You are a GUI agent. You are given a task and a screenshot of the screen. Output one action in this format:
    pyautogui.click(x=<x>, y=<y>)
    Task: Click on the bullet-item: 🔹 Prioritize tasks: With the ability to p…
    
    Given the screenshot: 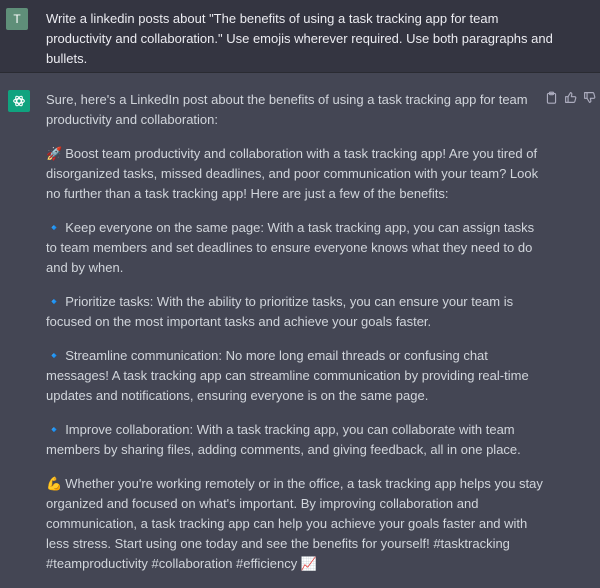 What is the action you would take?
    pyautogui.click(x=280, y=311)
    